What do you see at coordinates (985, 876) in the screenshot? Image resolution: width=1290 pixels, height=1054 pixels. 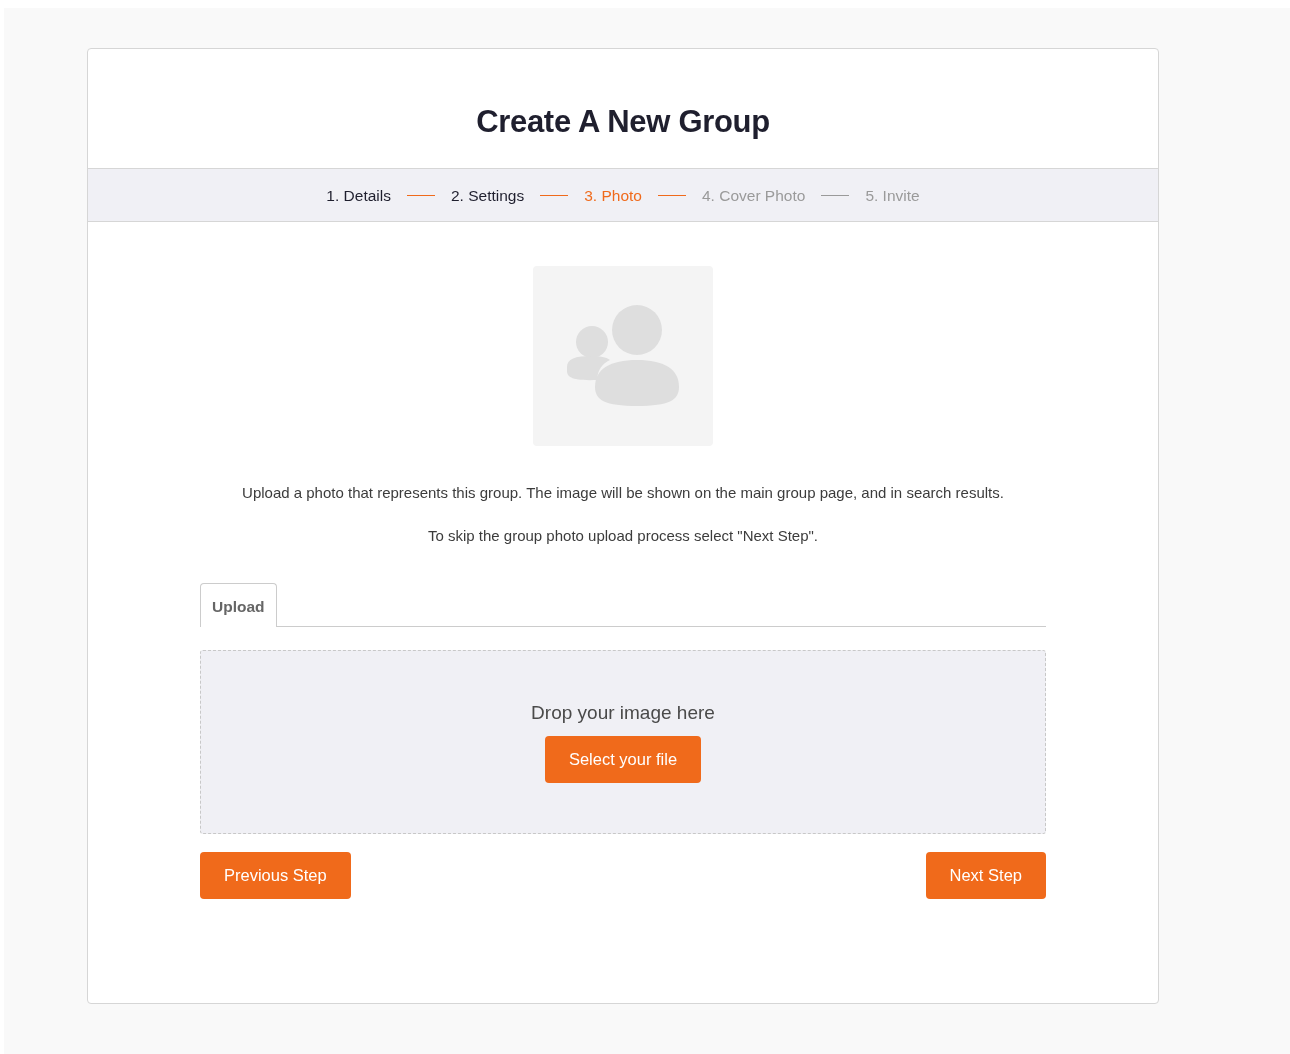 I see `next-step-button: Next Step` at bounding box center [985, 876].